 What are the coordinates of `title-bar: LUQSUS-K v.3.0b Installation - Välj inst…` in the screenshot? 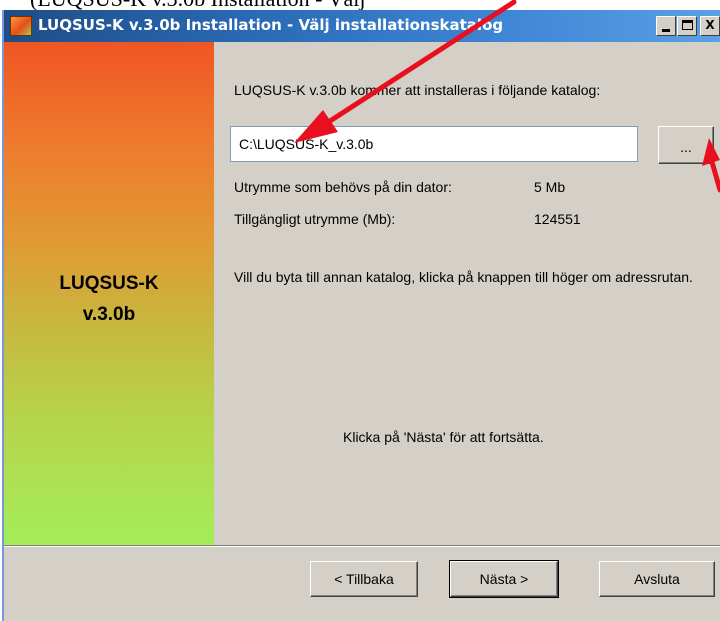 It's located at (362, 26).